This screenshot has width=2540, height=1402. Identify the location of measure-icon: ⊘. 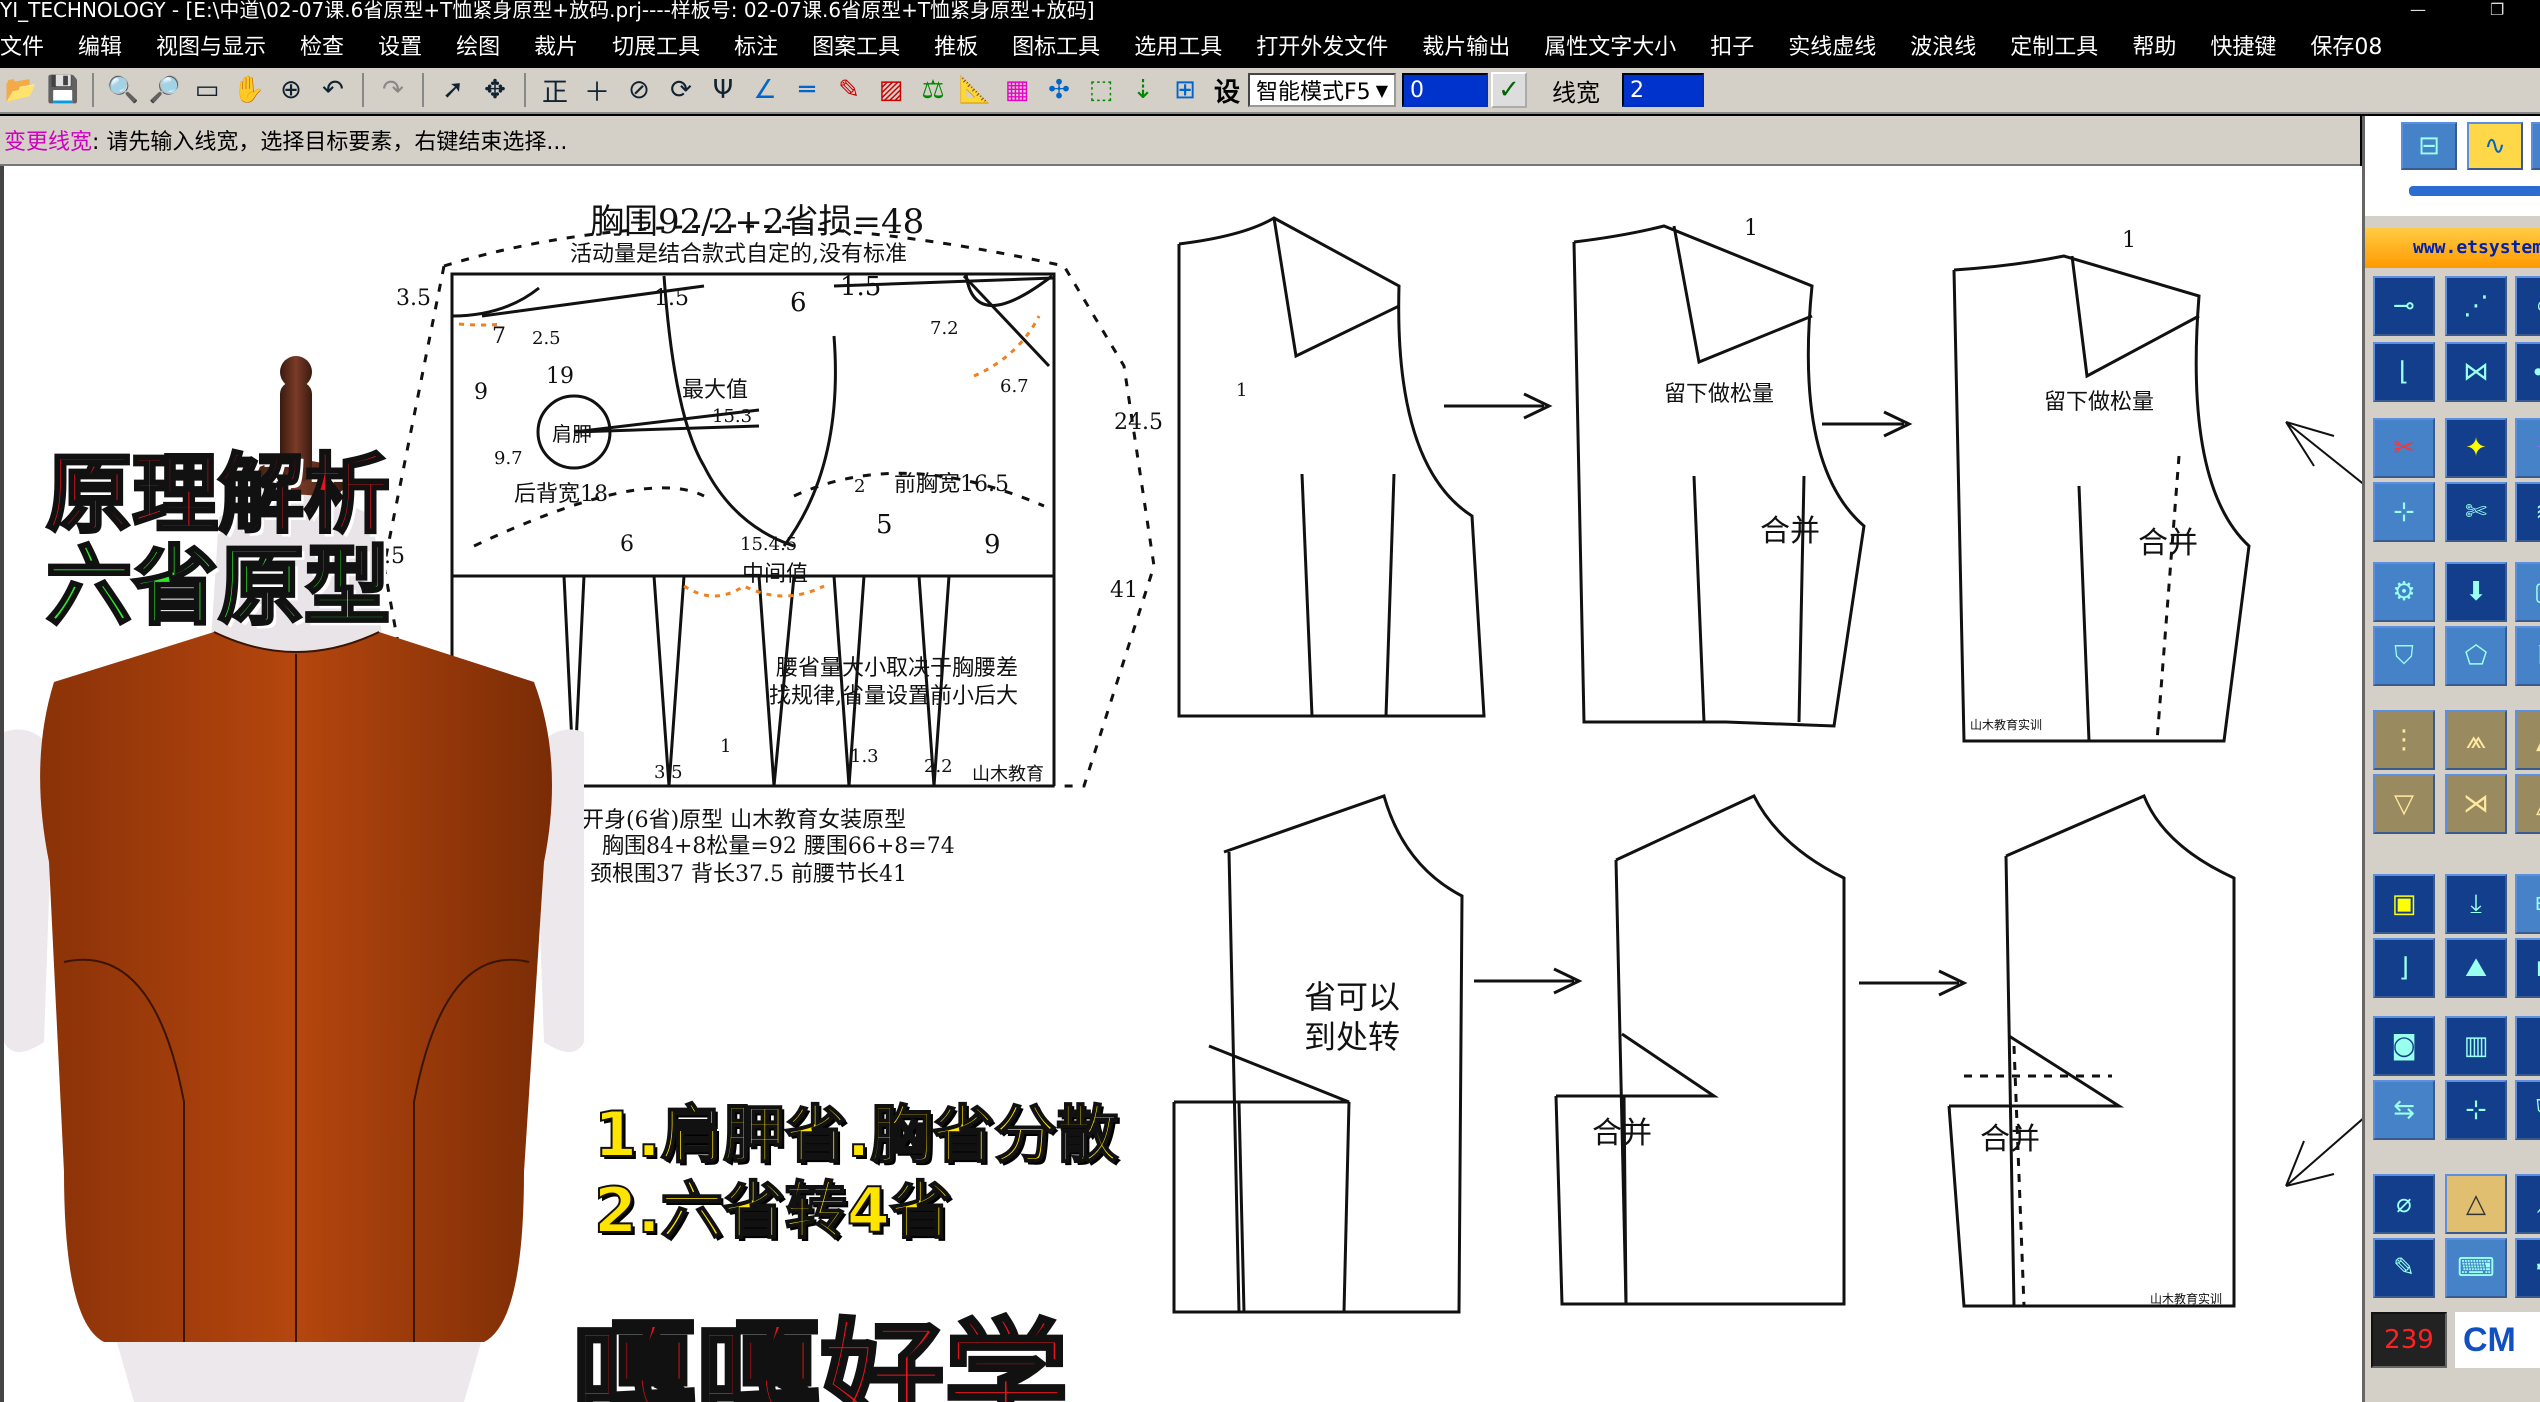
(639, 90).